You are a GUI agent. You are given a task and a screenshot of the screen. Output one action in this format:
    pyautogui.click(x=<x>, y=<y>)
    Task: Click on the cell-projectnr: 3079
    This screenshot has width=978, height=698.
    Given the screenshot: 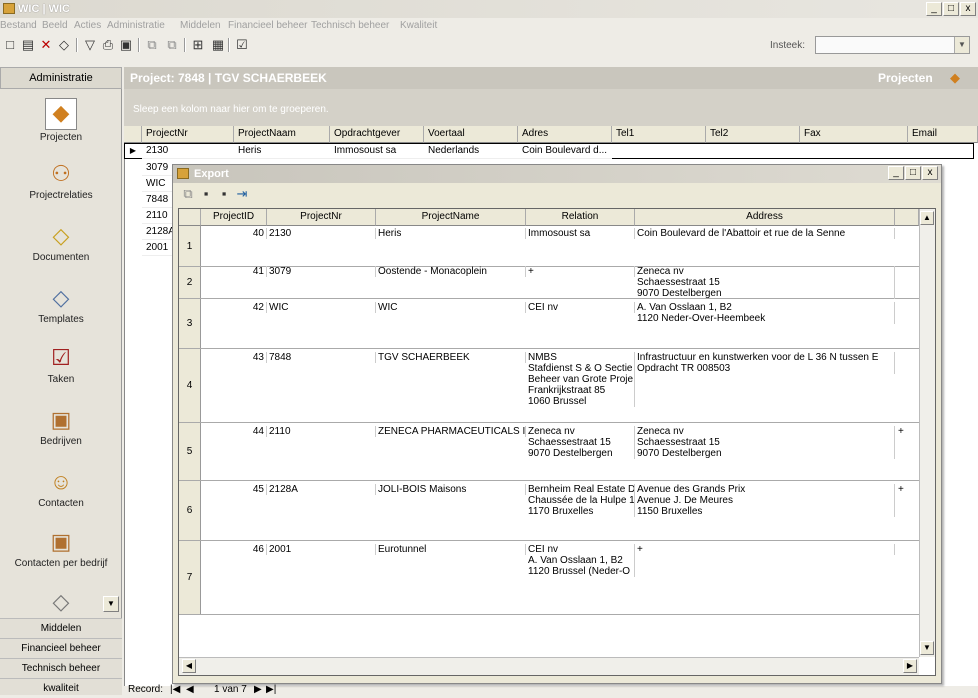 What is the action you would take?
    pyautogui.click(x=321, y=271)
    